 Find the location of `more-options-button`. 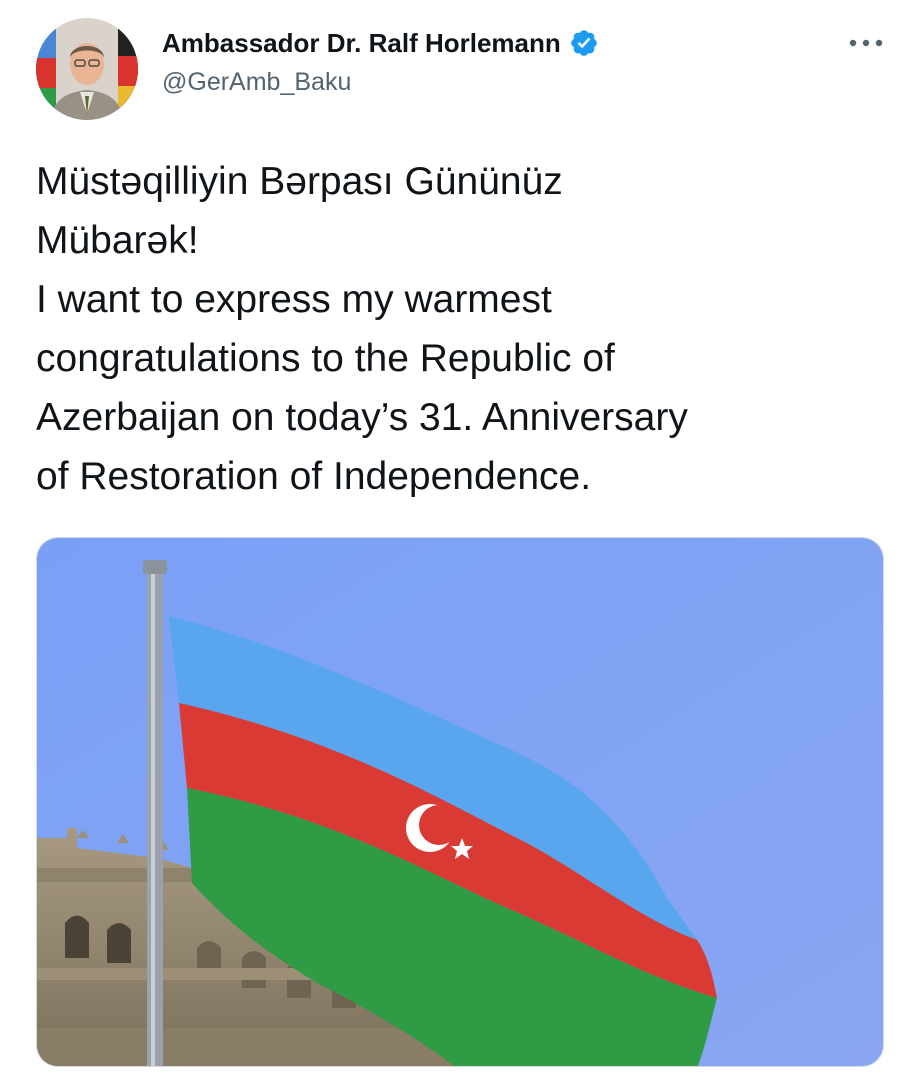

more-options-button is located at coordinates (866, 43).